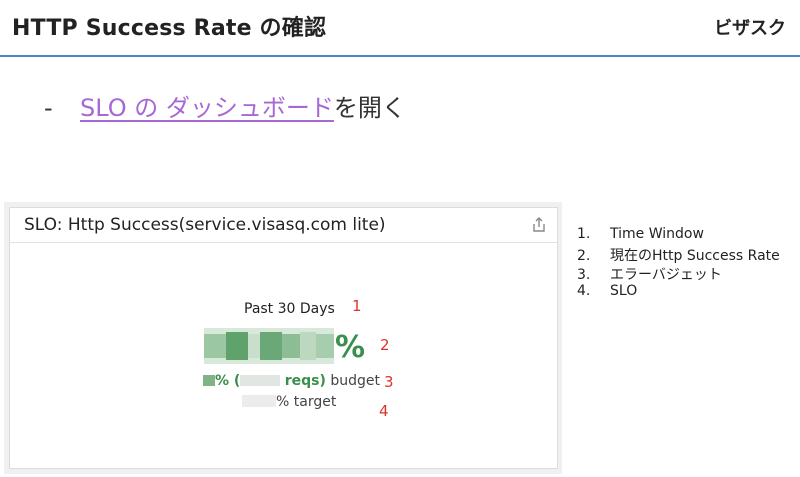  Describe the element at coordinates (259, 401) in the screenshot. I see `obscured-target-value` at that location.